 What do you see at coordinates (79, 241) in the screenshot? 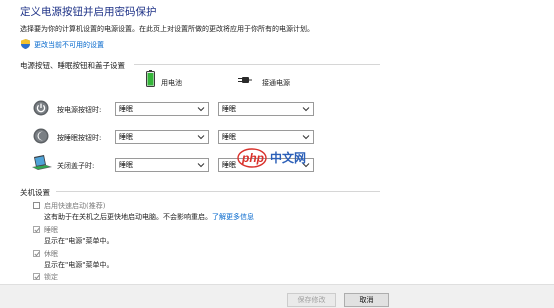
I see `sleep-menu-description: 显示在"电源"菜单中。` at bounding box center [79, 241].